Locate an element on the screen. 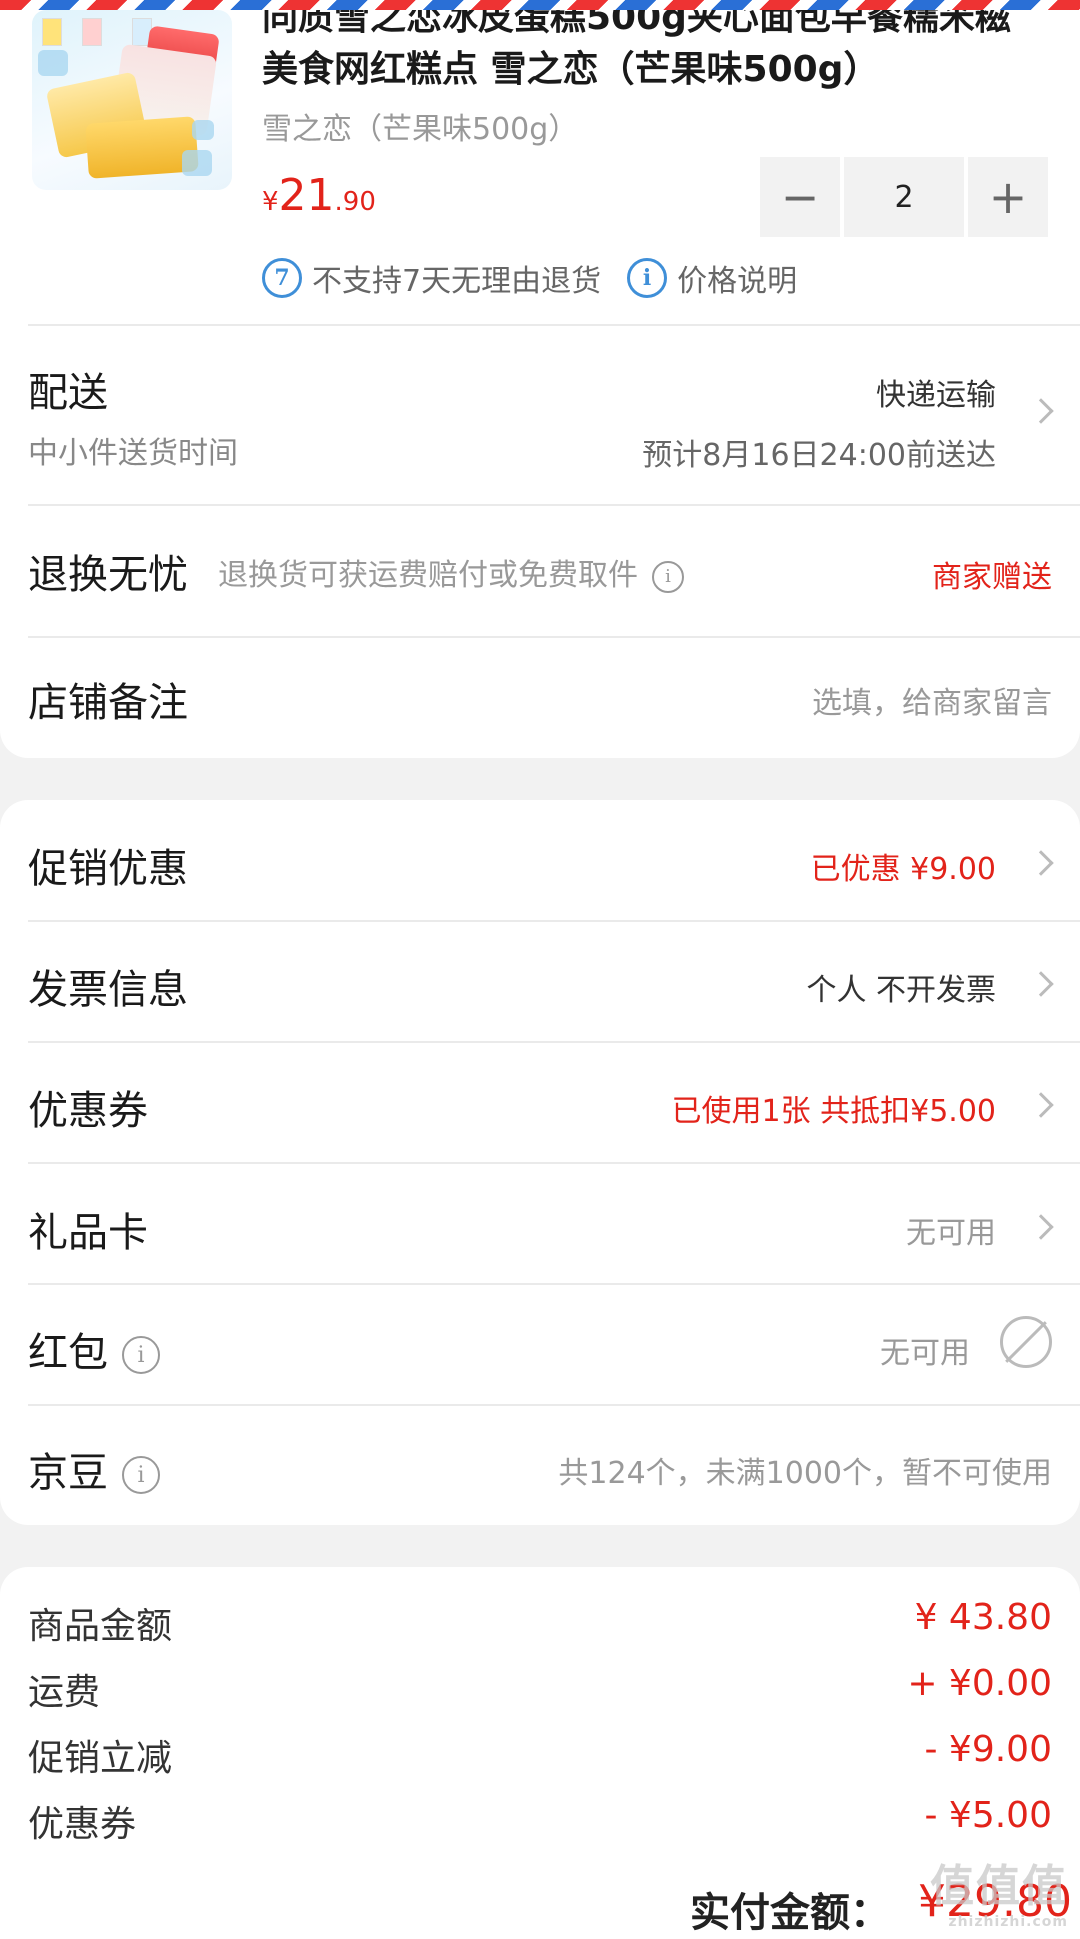 The width and height of the screenshot is (1080, 1939). delivery-eta: 预计8月16日24:00前送达 is located at coordinates (819, 455).